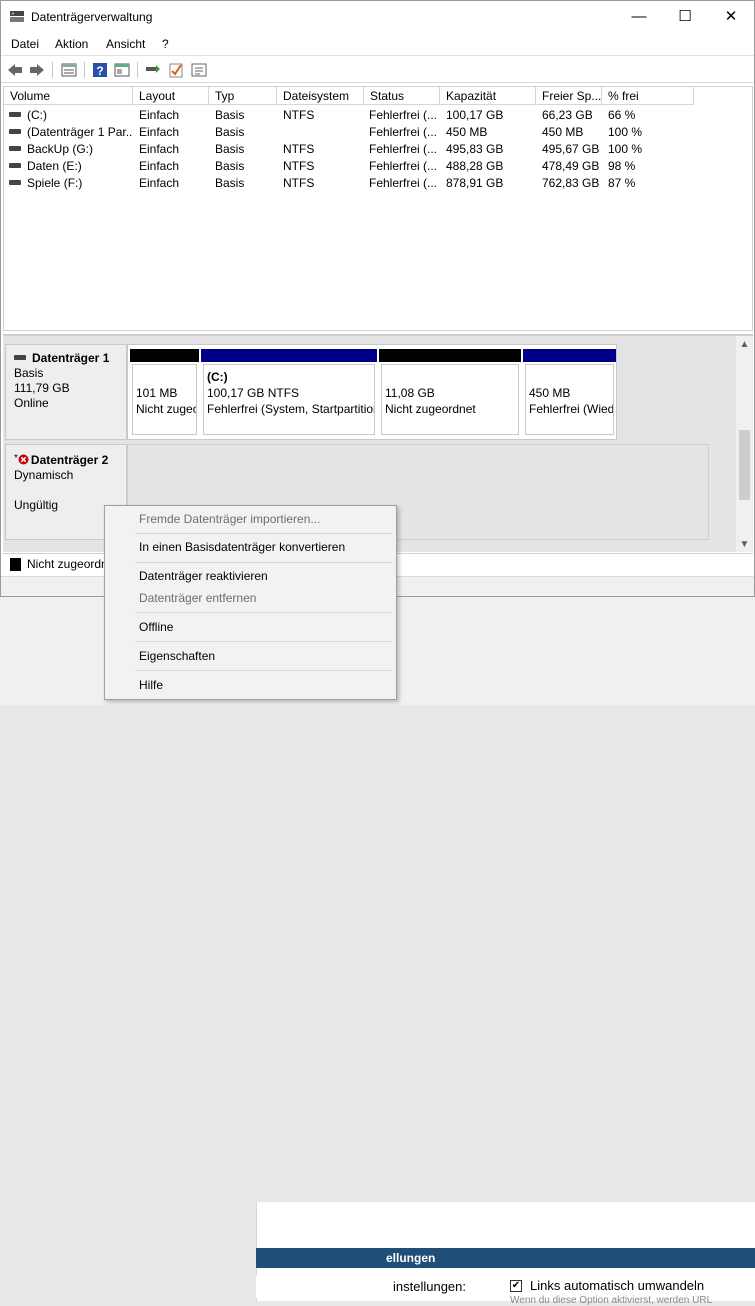  I want to click on column-header-kapazitaet: Kapazität, so click(488, 96).